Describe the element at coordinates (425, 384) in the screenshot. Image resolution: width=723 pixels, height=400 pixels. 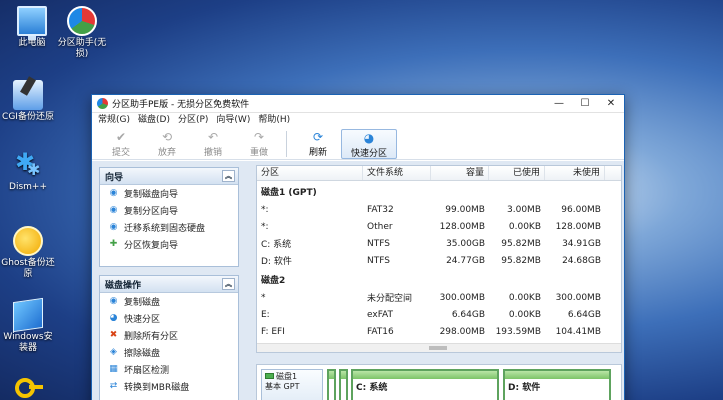
I see `partition-block-c: C: 系统` at that location.